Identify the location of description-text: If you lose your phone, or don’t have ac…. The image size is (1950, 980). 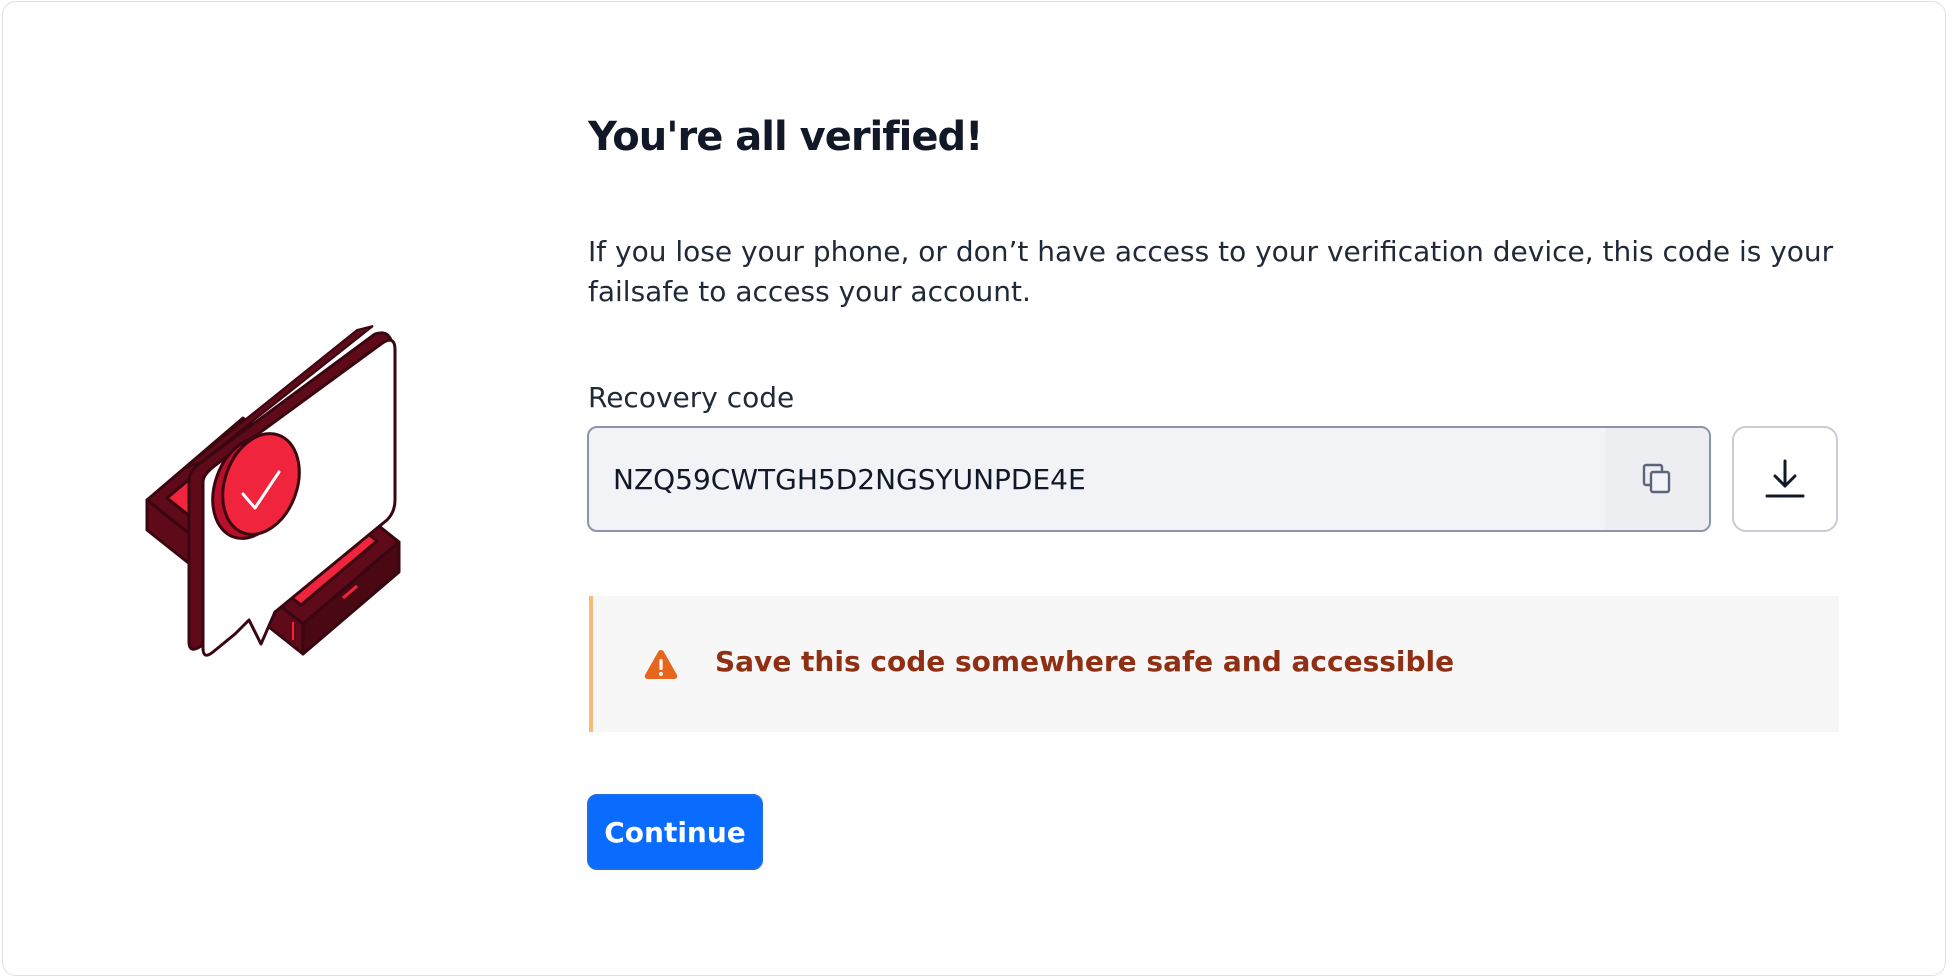
(1211, 271).